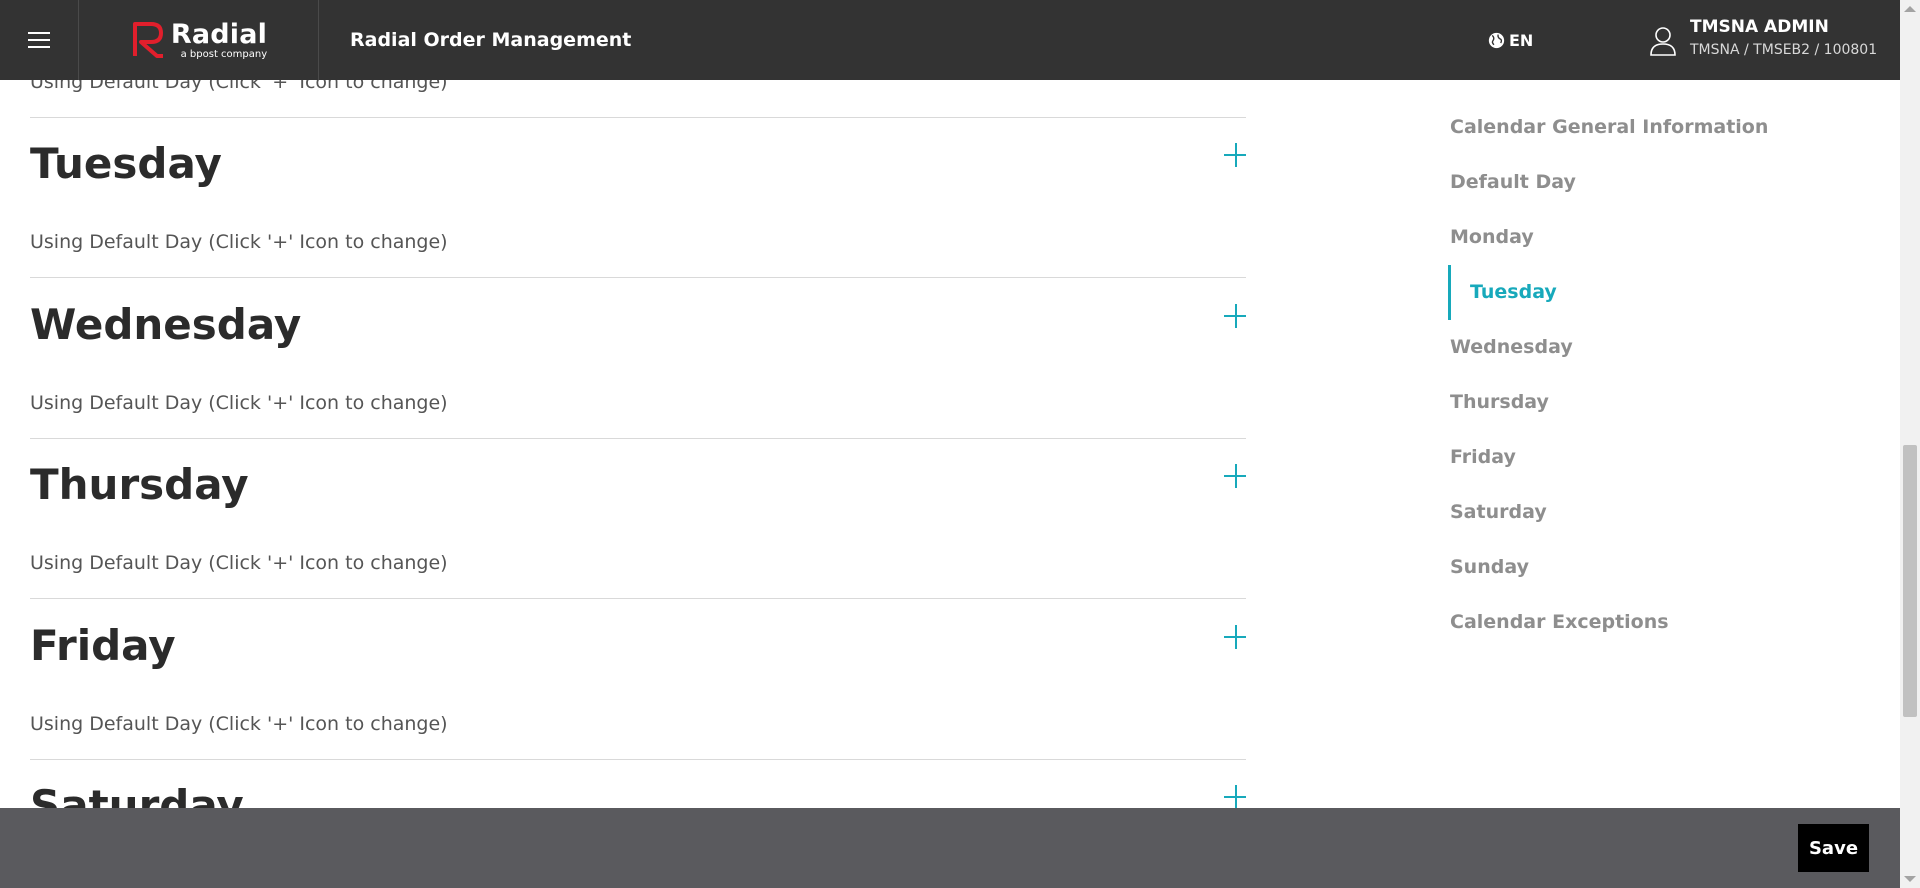 The width and height of the screenshot is (1920, 888). Describe the element at coordinates (1658, 127) in the screenshot. I see `nav-item-calendar-general-information: Calendar General Information` at that location.